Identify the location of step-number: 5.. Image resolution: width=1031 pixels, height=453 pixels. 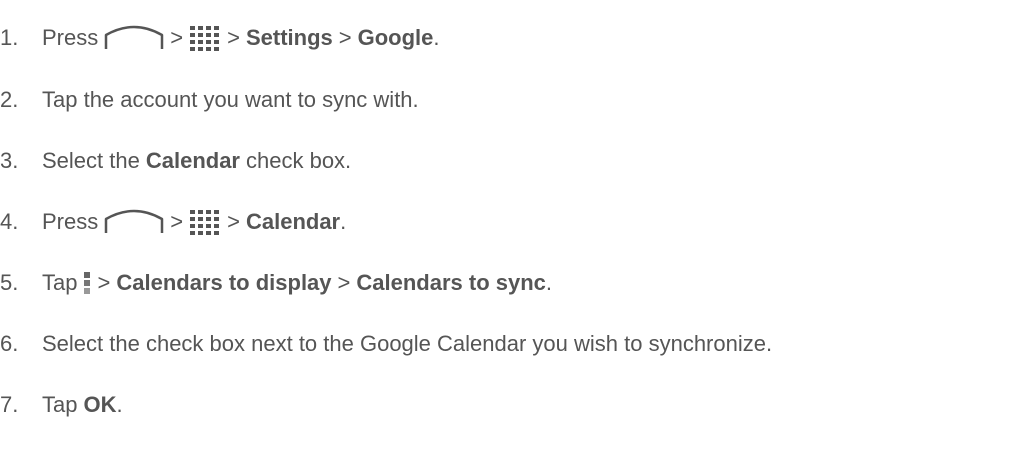
(9, 282).